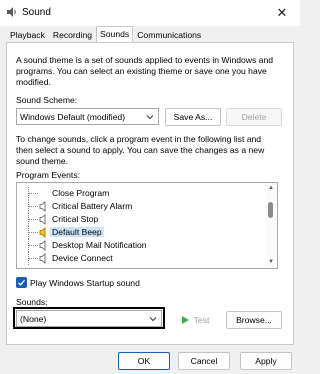 The image size is (320, 374). Describe the element at coordinates (81, 193) in the screenshot. I see `event-label: Close Program` at that location.